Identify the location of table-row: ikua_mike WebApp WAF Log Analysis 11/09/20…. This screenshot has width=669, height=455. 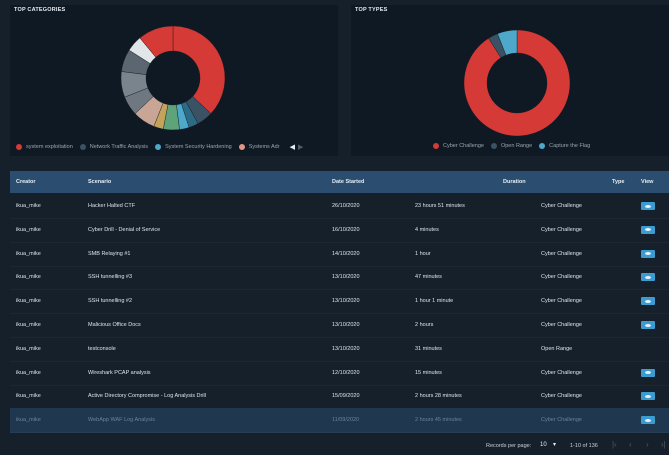
(339, 421).